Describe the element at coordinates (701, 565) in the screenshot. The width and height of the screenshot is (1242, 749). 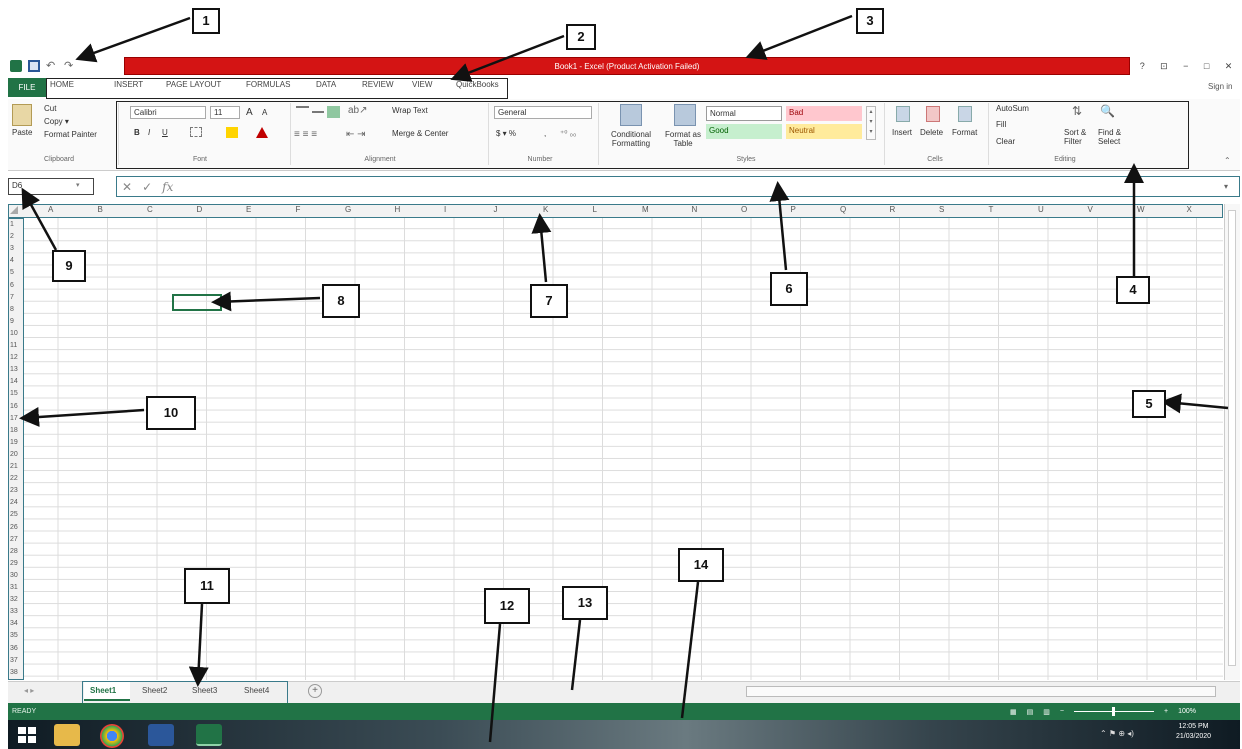
I see `callout-14: 14` at that location.